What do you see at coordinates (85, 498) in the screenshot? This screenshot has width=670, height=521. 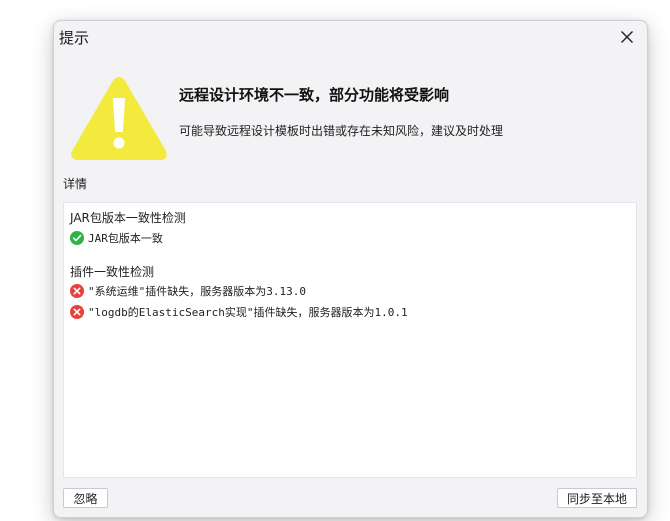 I see `ignore-button: 忽略` at bounding box center [85, 498].